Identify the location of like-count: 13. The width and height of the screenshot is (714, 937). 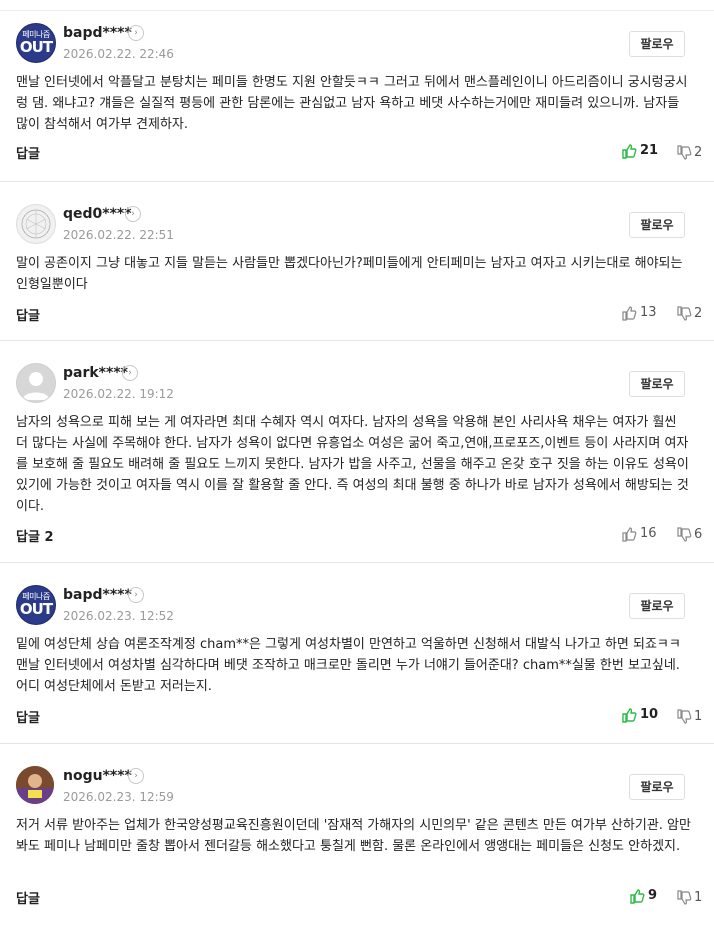
(648, 312).